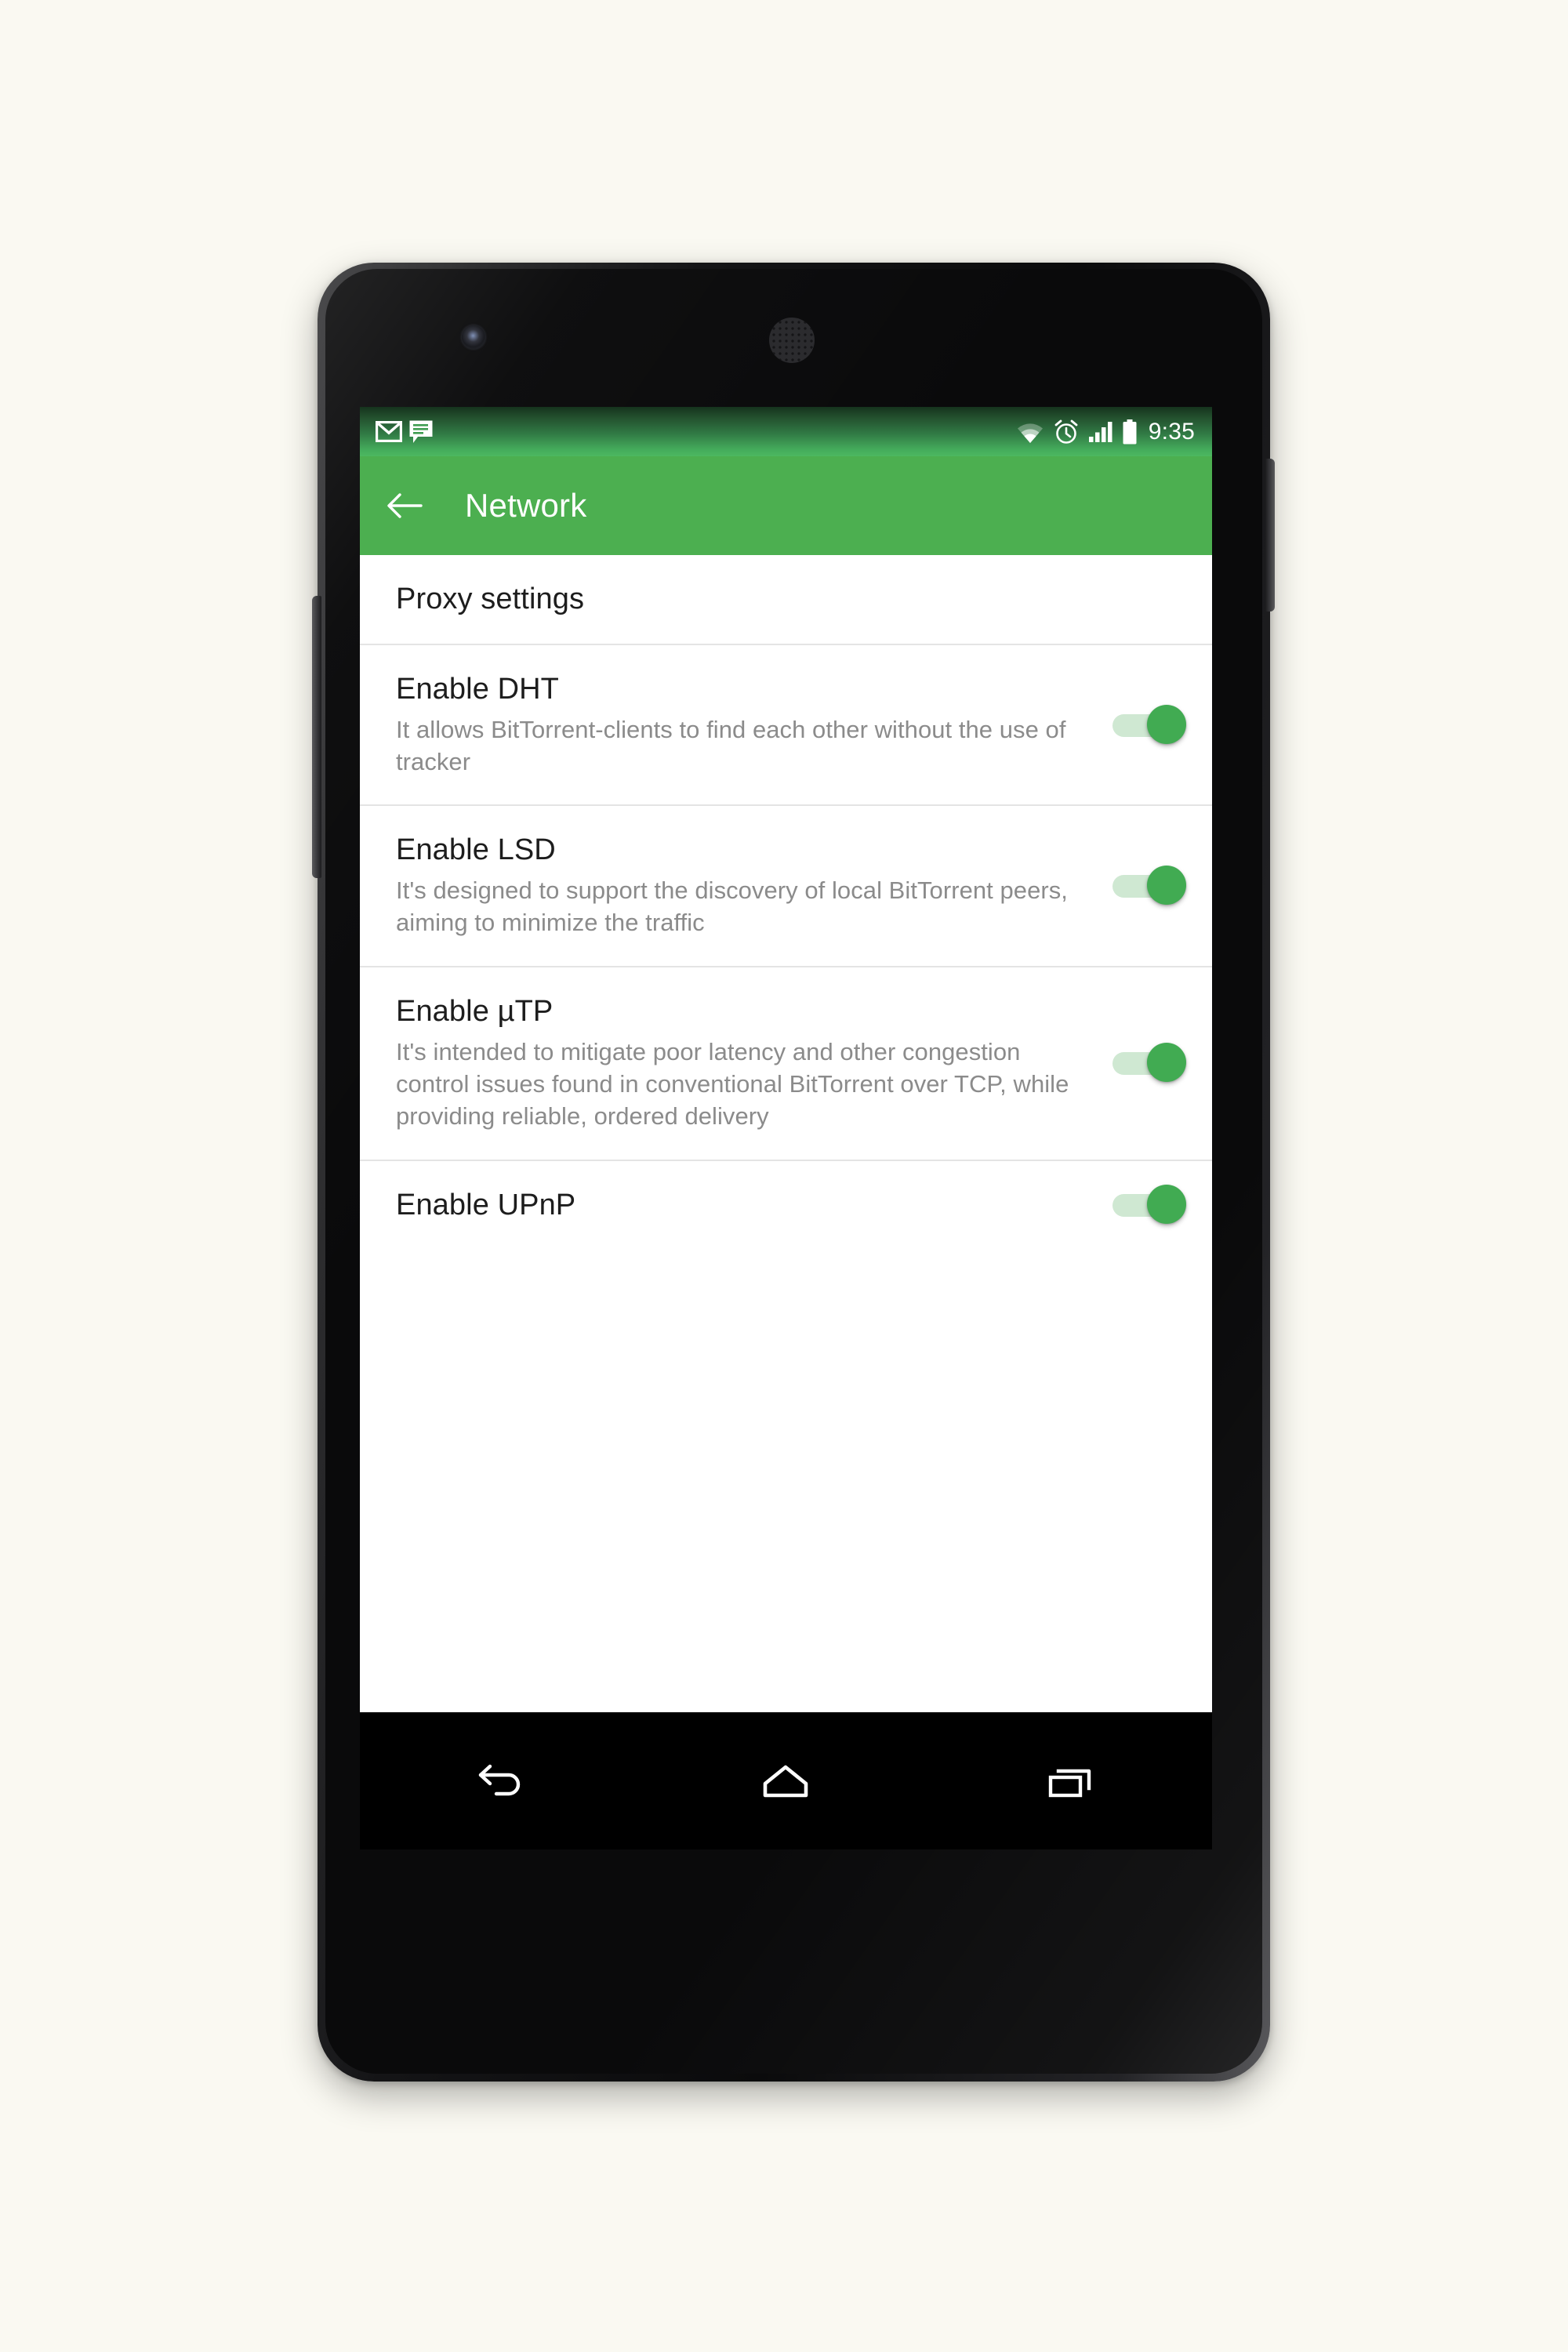 The width and height of the screenshot is (1568, 2352). I want to click on nav-recents-button, so click(1070, 1781).